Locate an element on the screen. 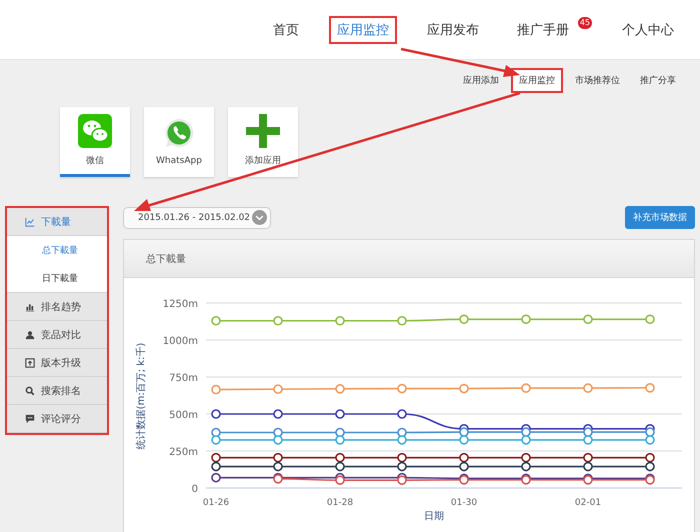  axis-tick-label: 0 is located at coordinates (195, 489).